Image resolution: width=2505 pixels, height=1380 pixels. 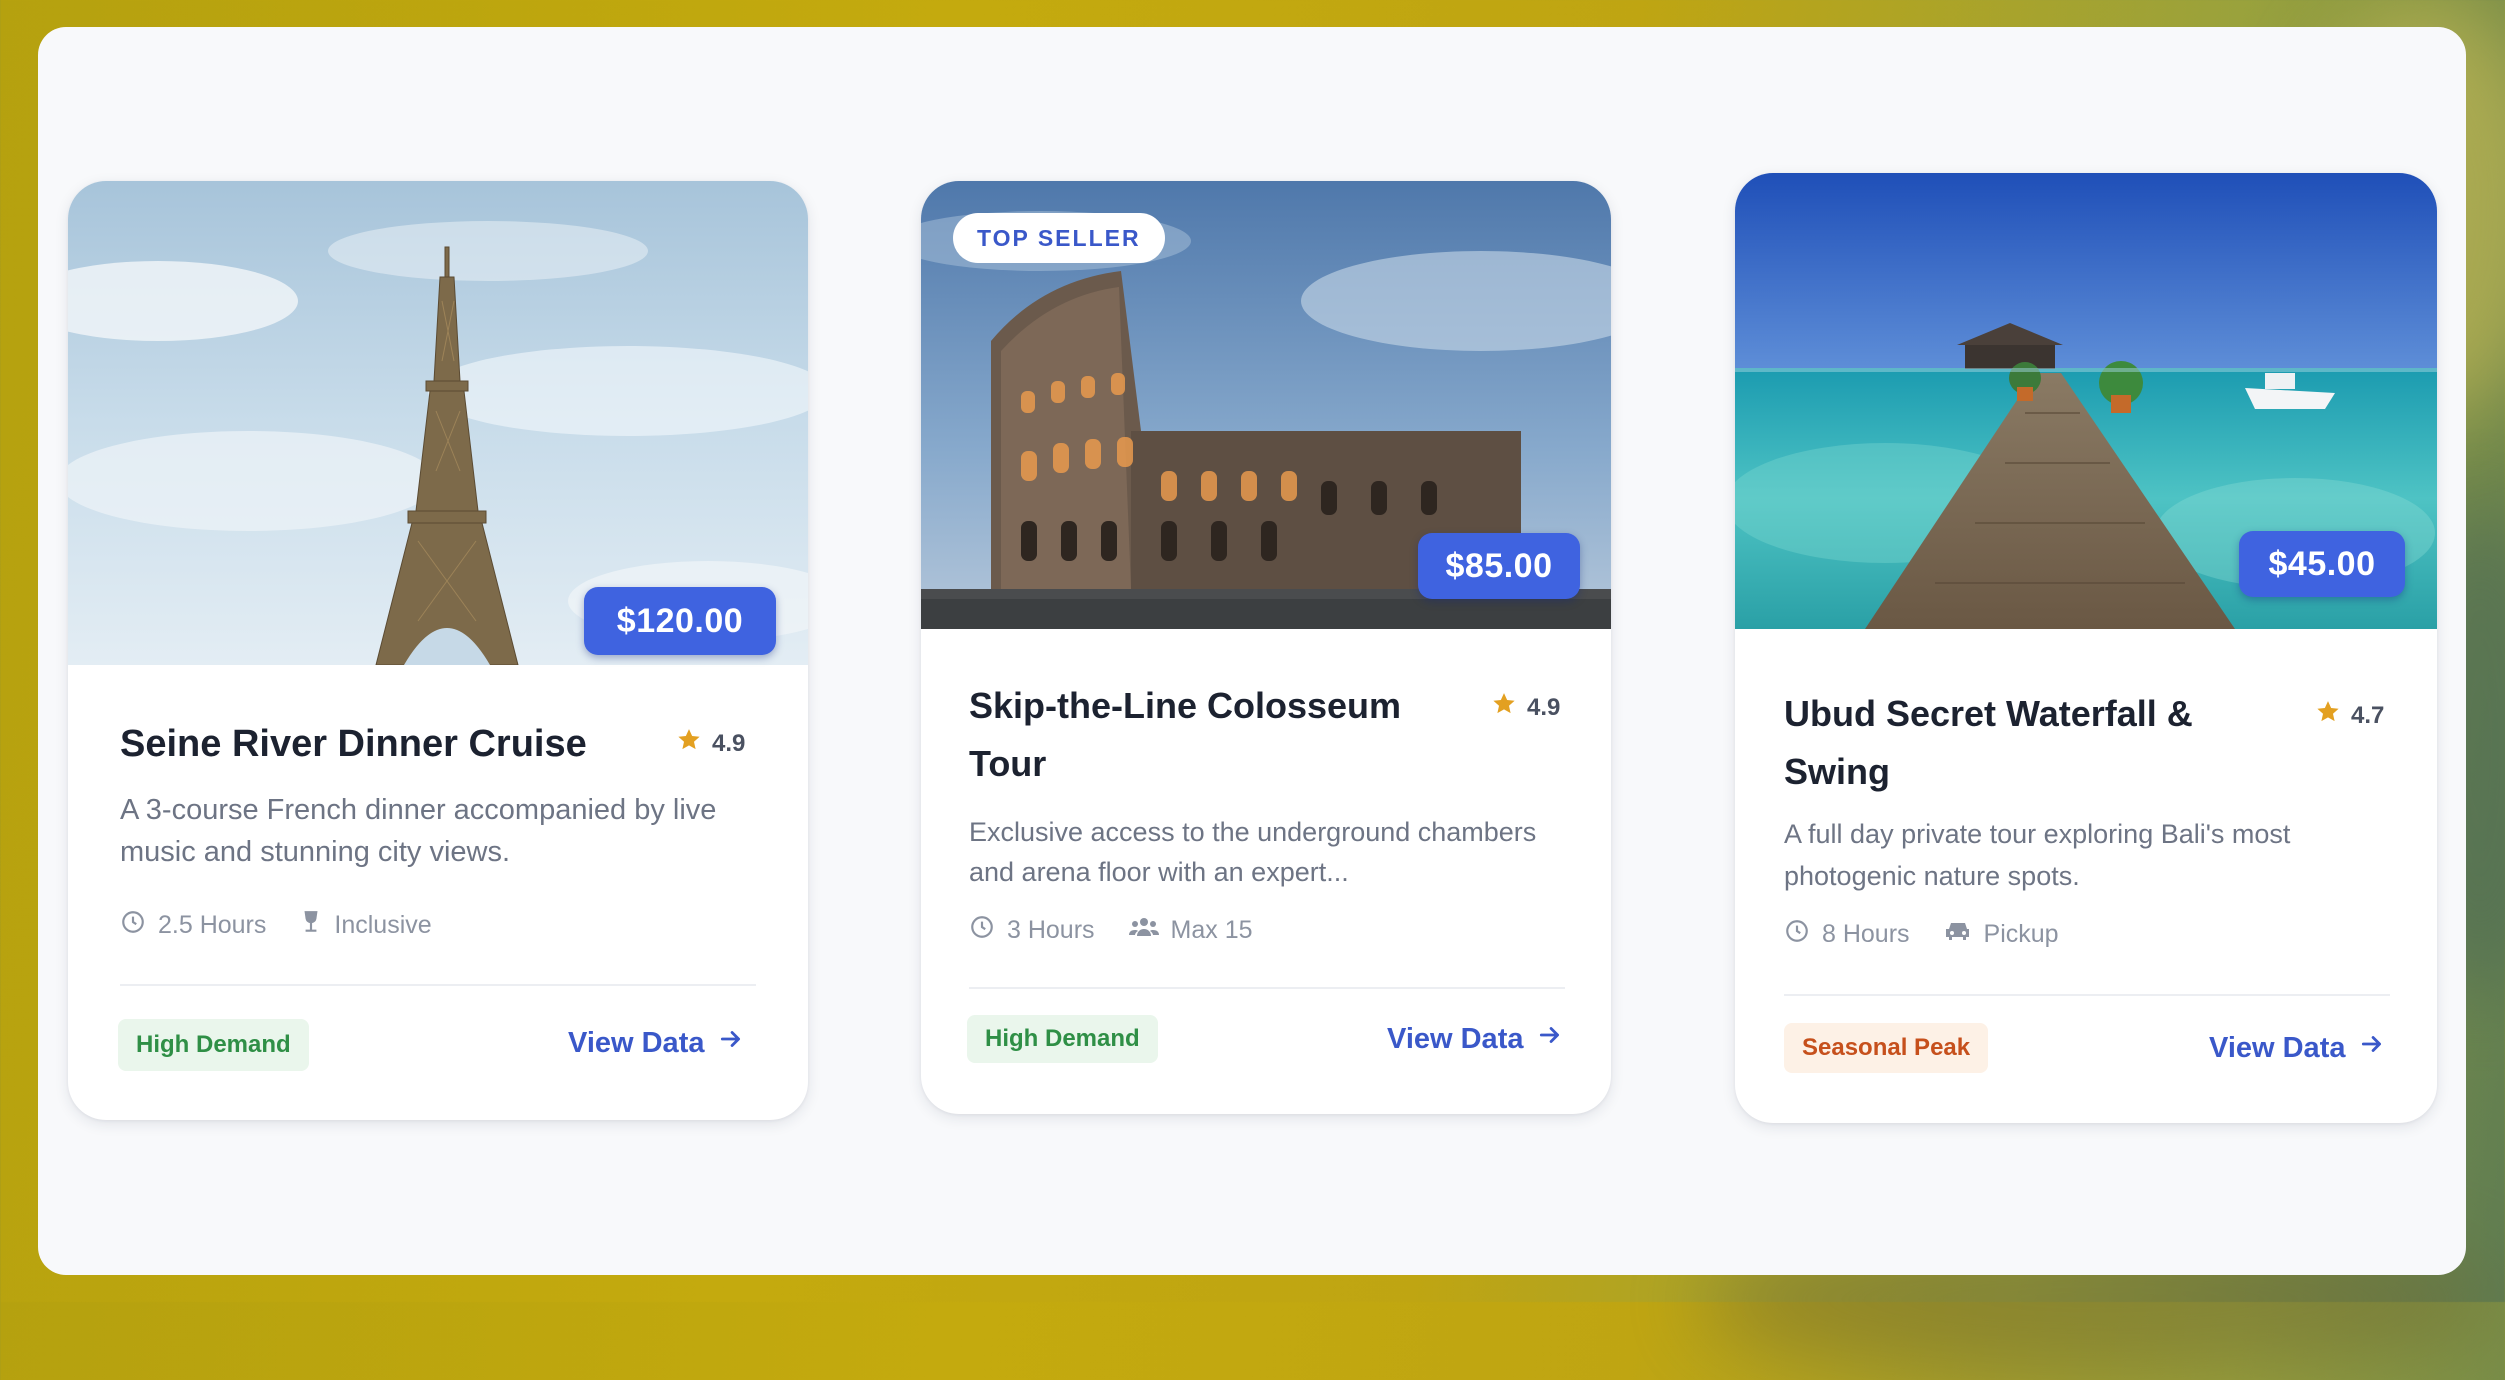 What do you see at coordinates (1032, 930) in the screenshot?
I see `duration: 3 Hours` at bounding box center [1032, 930].